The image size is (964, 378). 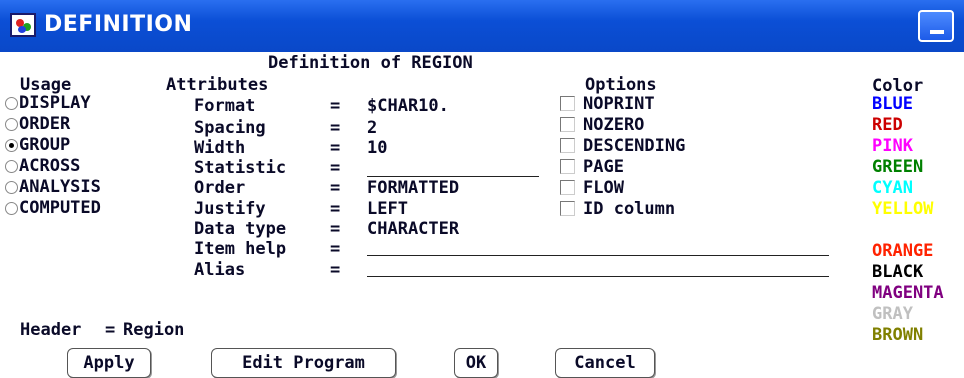 What do you see at coordinates (453, 176) in the screenshot?
I see `statistic-input` at bounding box center [453, 176].